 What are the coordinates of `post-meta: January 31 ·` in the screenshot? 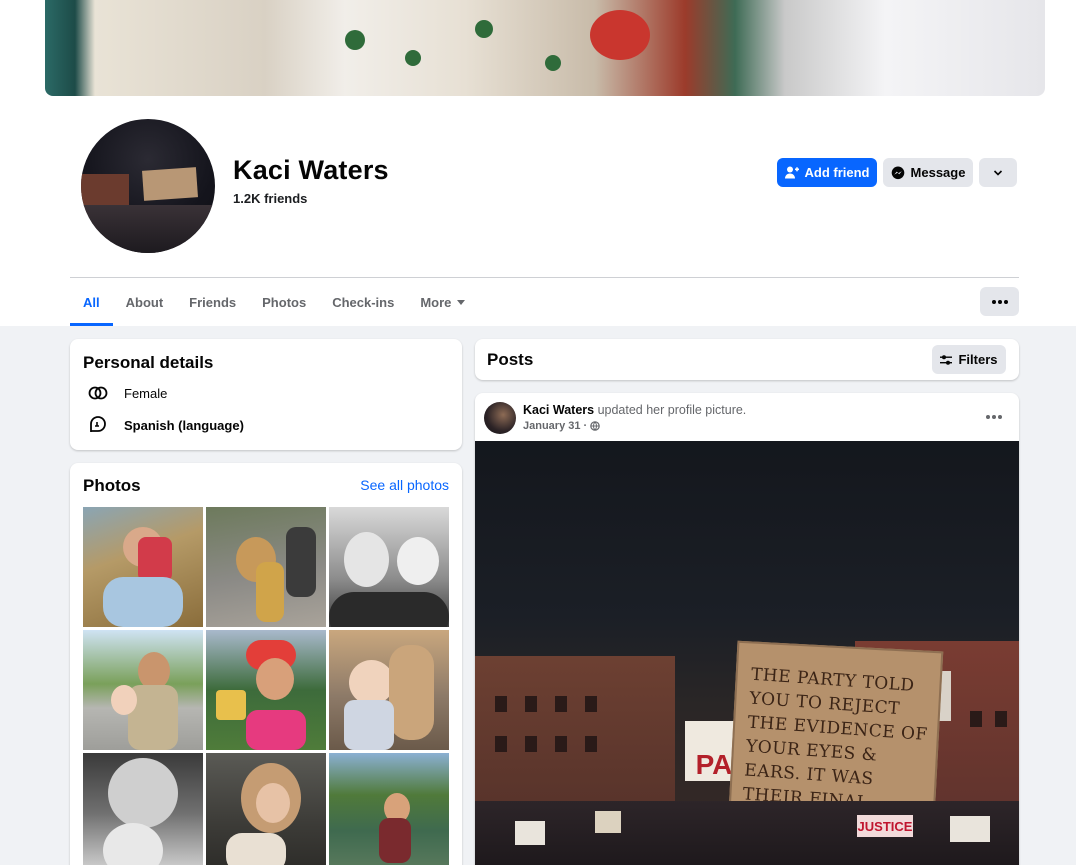 It's located at (561, 426).